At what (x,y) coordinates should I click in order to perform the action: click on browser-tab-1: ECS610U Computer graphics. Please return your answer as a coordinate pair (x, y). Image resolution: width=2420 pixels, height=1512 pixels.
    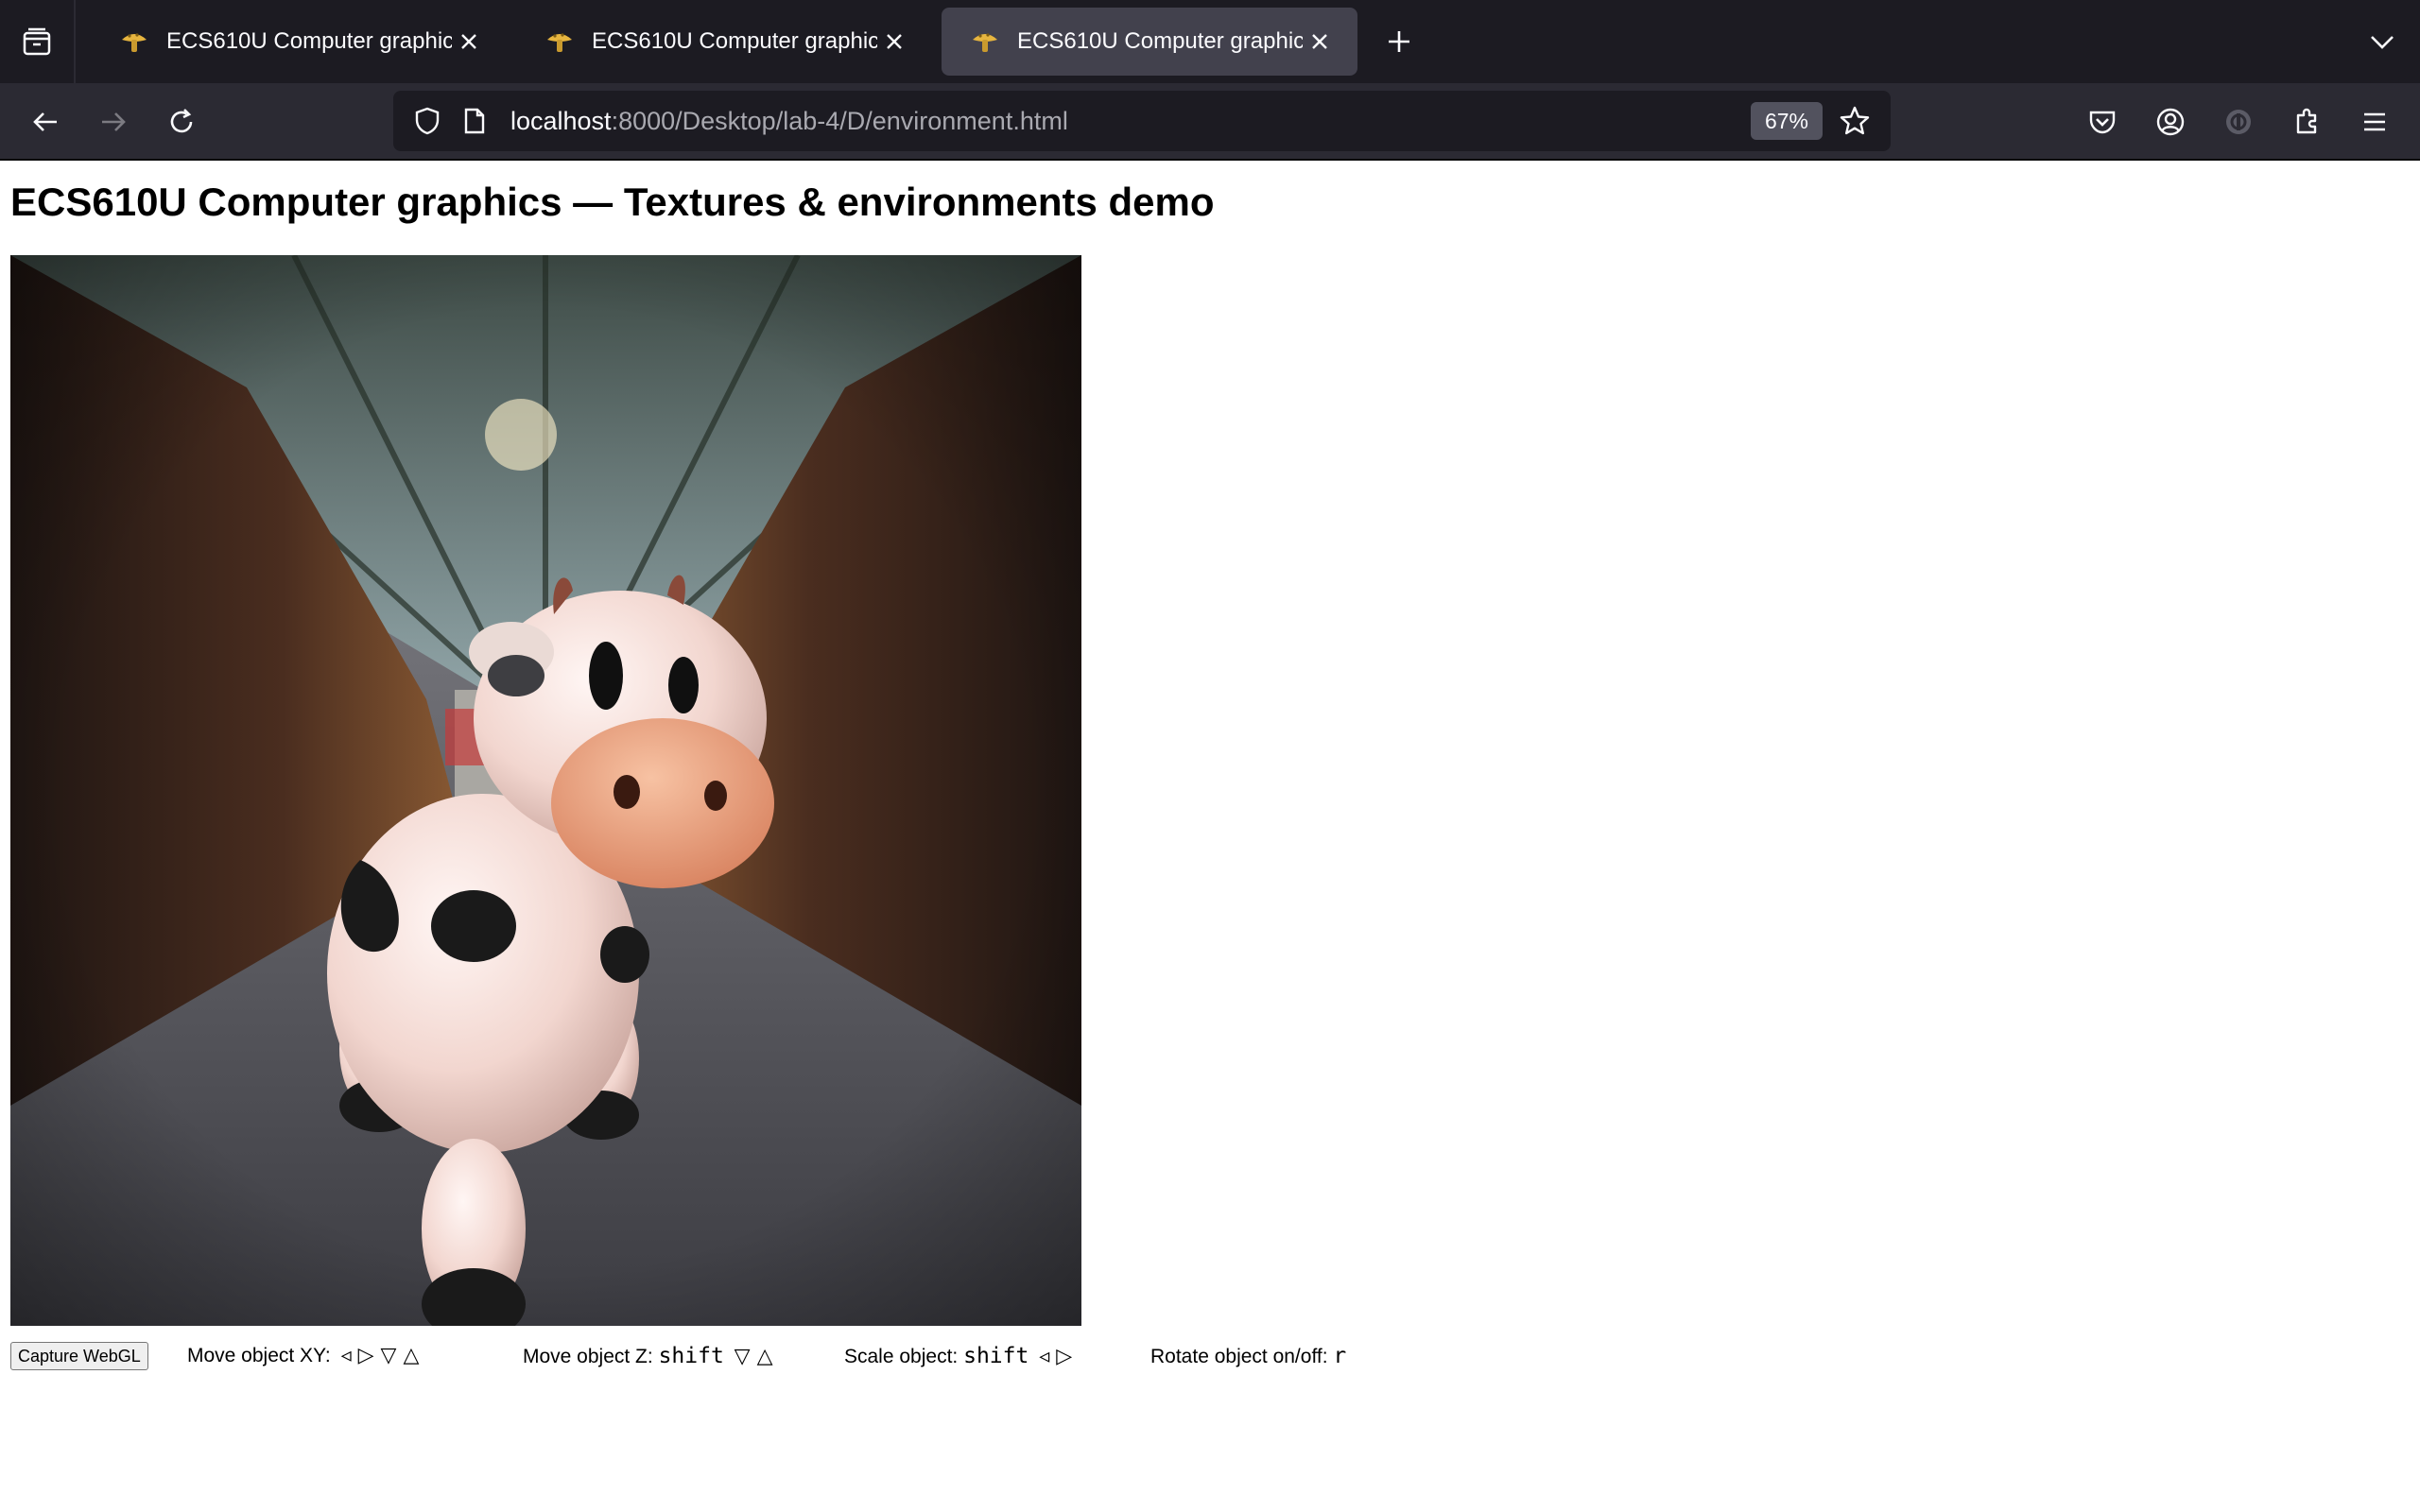
    Looking at the image, I should click on (299, 42).